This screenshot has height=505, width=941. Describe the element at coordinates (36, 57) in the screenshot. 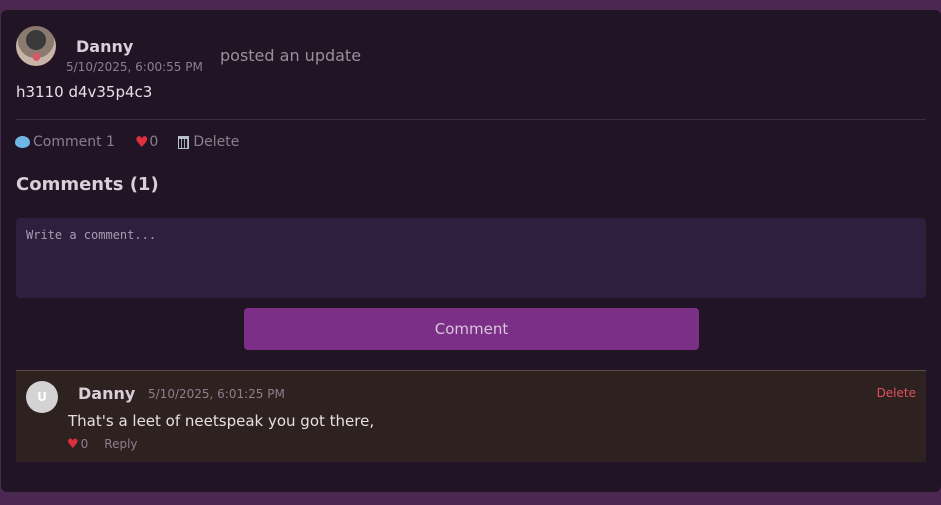

I see `avatar-detail` at that location.